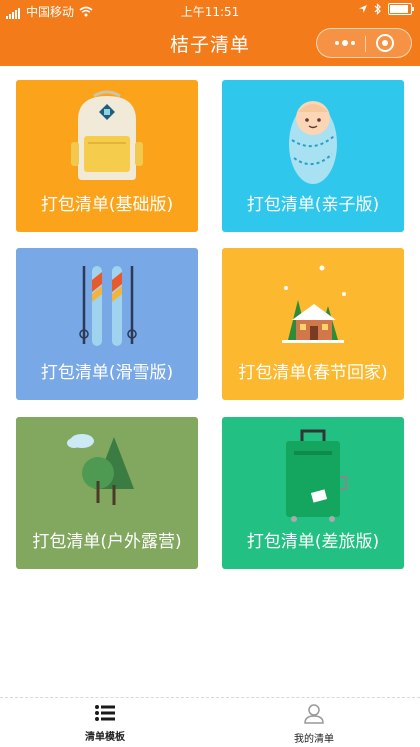 This screenshot has height=747, width=420. I want to click on card-parent-child: 打包清单(亲子版), so click(313, 156).